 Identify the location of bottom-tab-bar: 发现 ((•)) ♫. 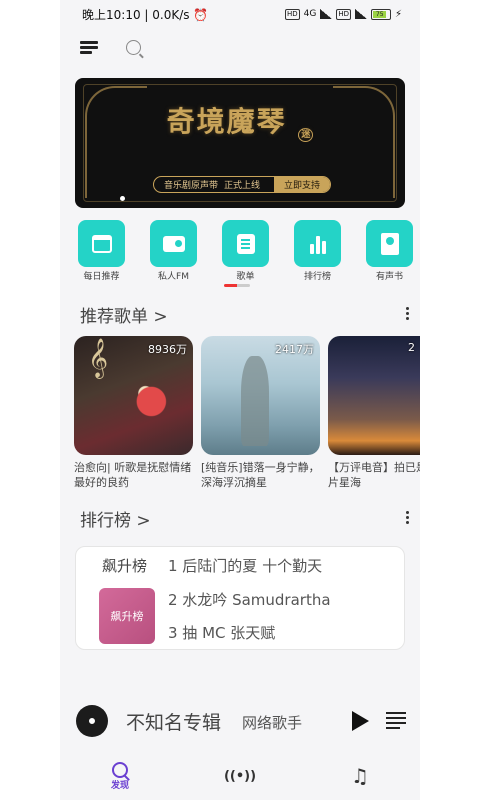
(240, 776).